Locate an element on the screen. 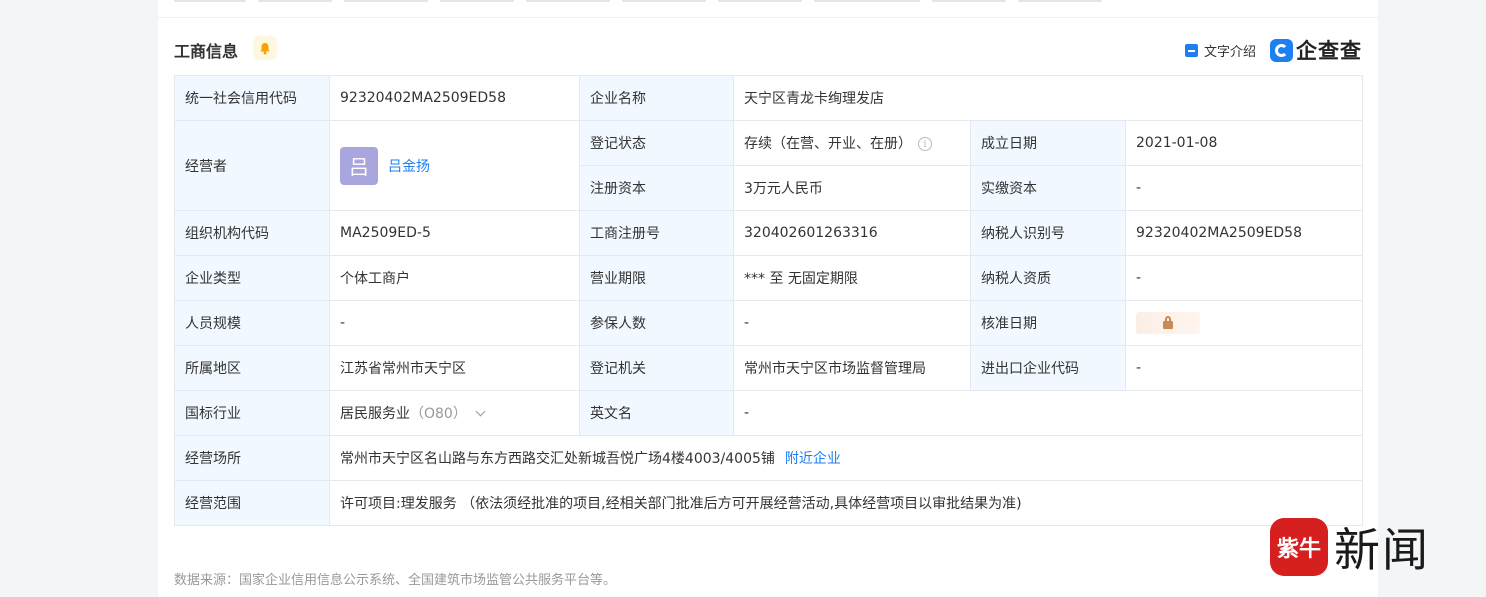  address-cell: 常州市天宁区名山路与东方西路交汇处新城吾悦广场4楼4003/4005铺 附近企业 is located at coordinates (846, 458).